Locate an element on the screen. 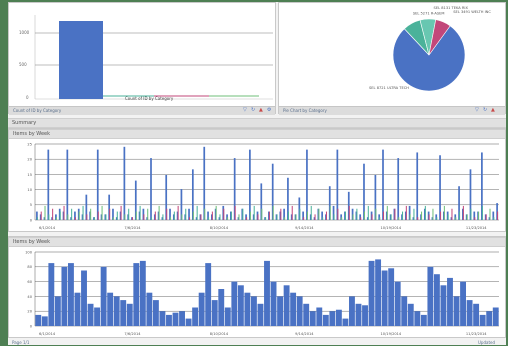 This screenshot has height=346, width=508. more-icon: ⚙ is located at coordinates (269, 110).